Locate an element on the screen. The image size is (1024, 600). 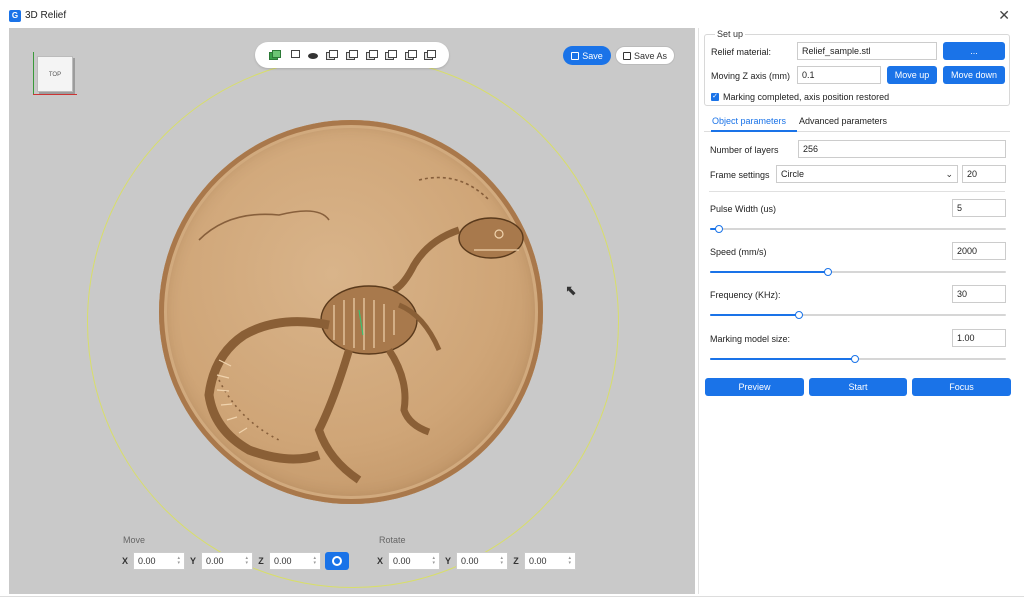
frame-size-input: 20 is located at coordinates (984, 174).